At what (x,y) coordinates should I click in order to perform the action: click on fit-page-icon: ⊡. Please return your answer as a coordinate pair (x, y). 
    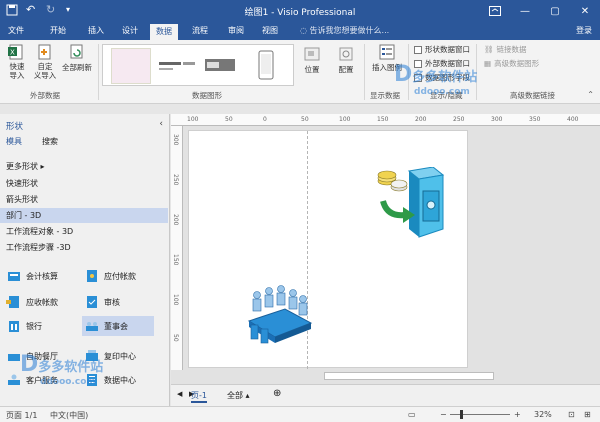
    Looking at the image, I should click on (571, 414).